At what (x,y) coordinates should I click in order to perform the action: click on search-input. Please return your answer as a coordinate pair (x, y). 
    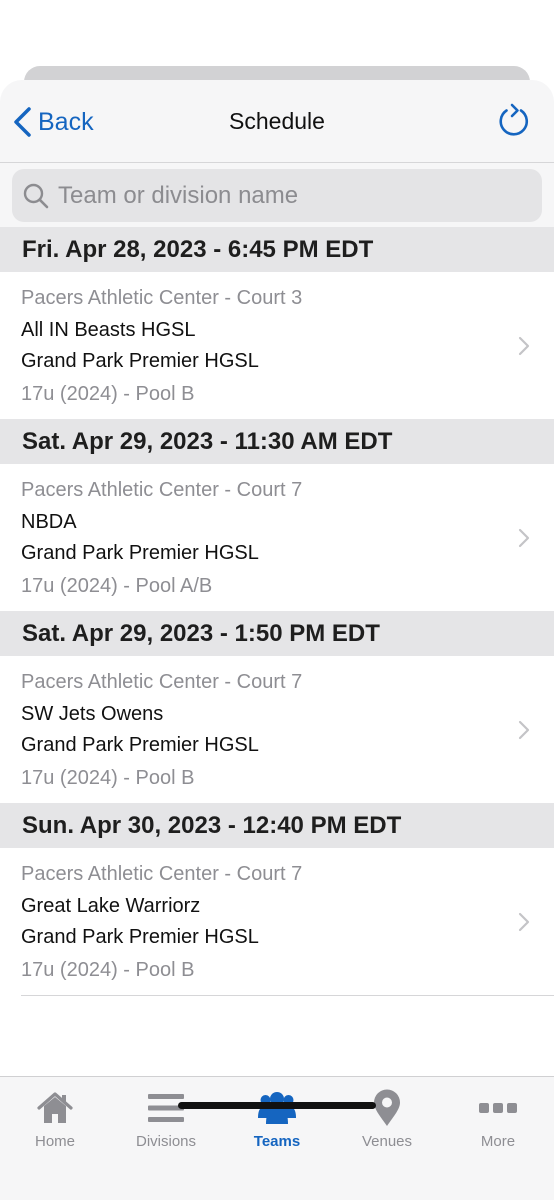
    Looking at the image, I should click on (293, 195).